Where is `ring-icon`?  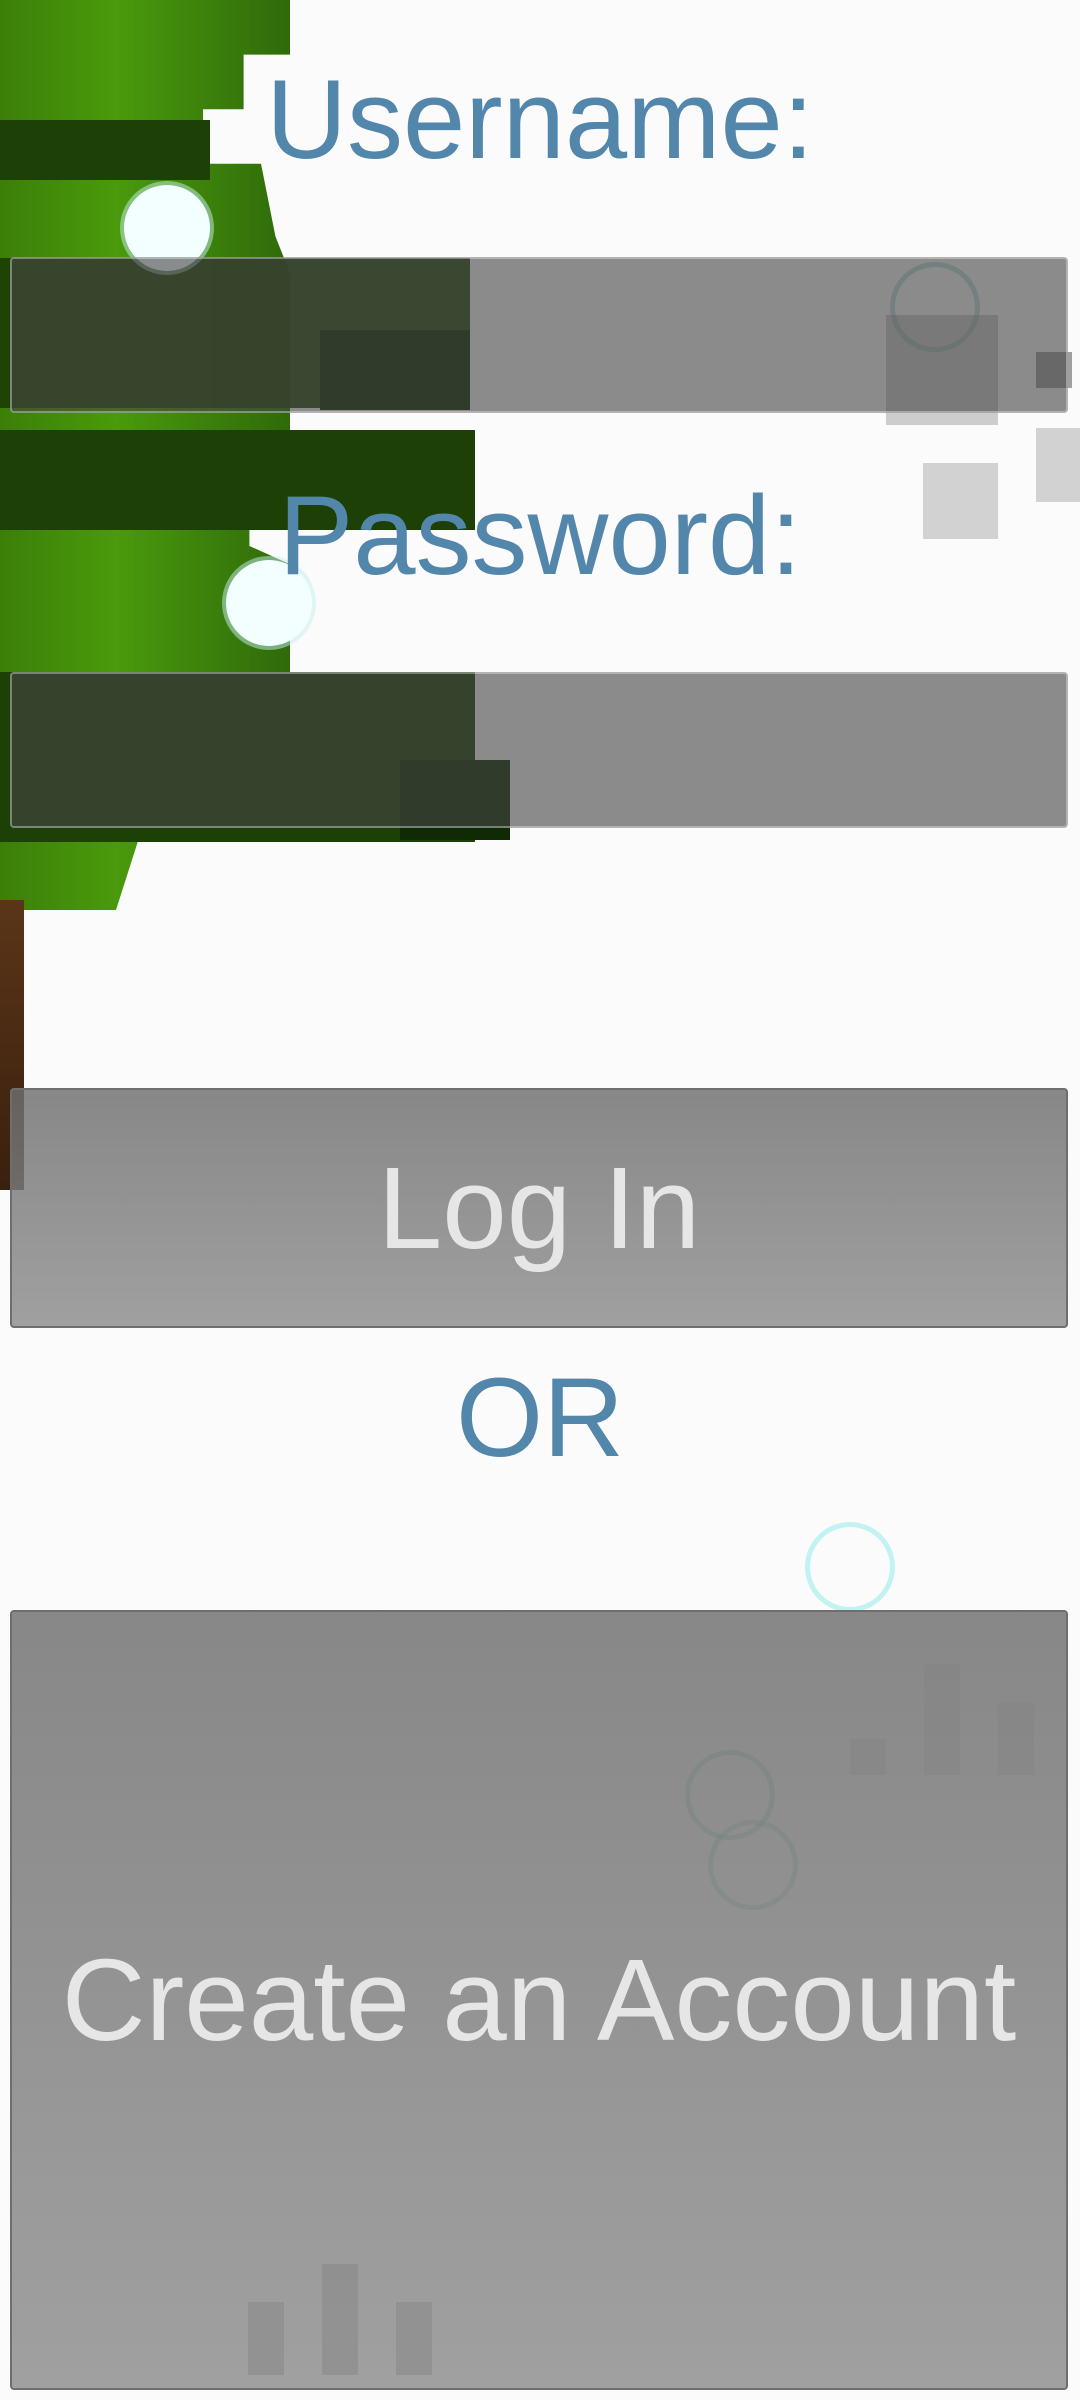
ring-icon is located at coordinates (850, 1567).